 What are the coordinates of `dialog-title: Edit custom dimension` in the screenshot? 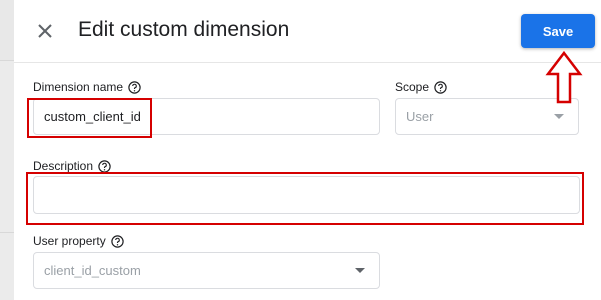 It's located at (184, 29).